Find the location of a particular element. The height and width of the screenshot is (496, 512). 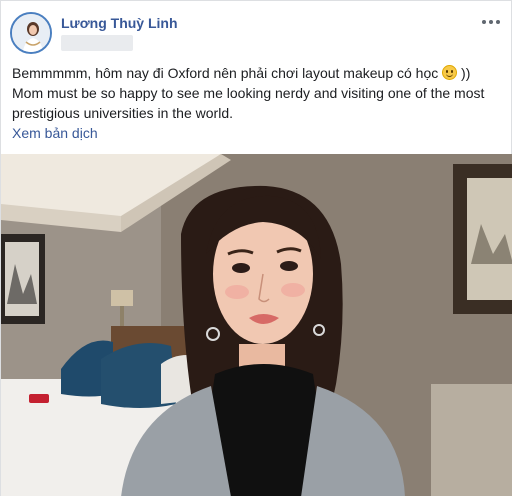

see-translation-link: Xem bản dịch is located at coordinates (55, 133).